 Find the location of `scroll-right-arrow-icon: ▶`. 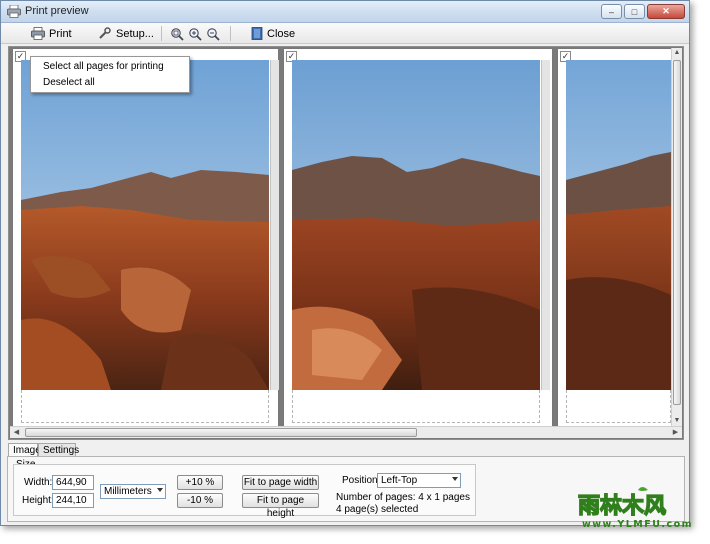

scroll-right-arrow-icon: ▶ is located at coordinates (675, 432).